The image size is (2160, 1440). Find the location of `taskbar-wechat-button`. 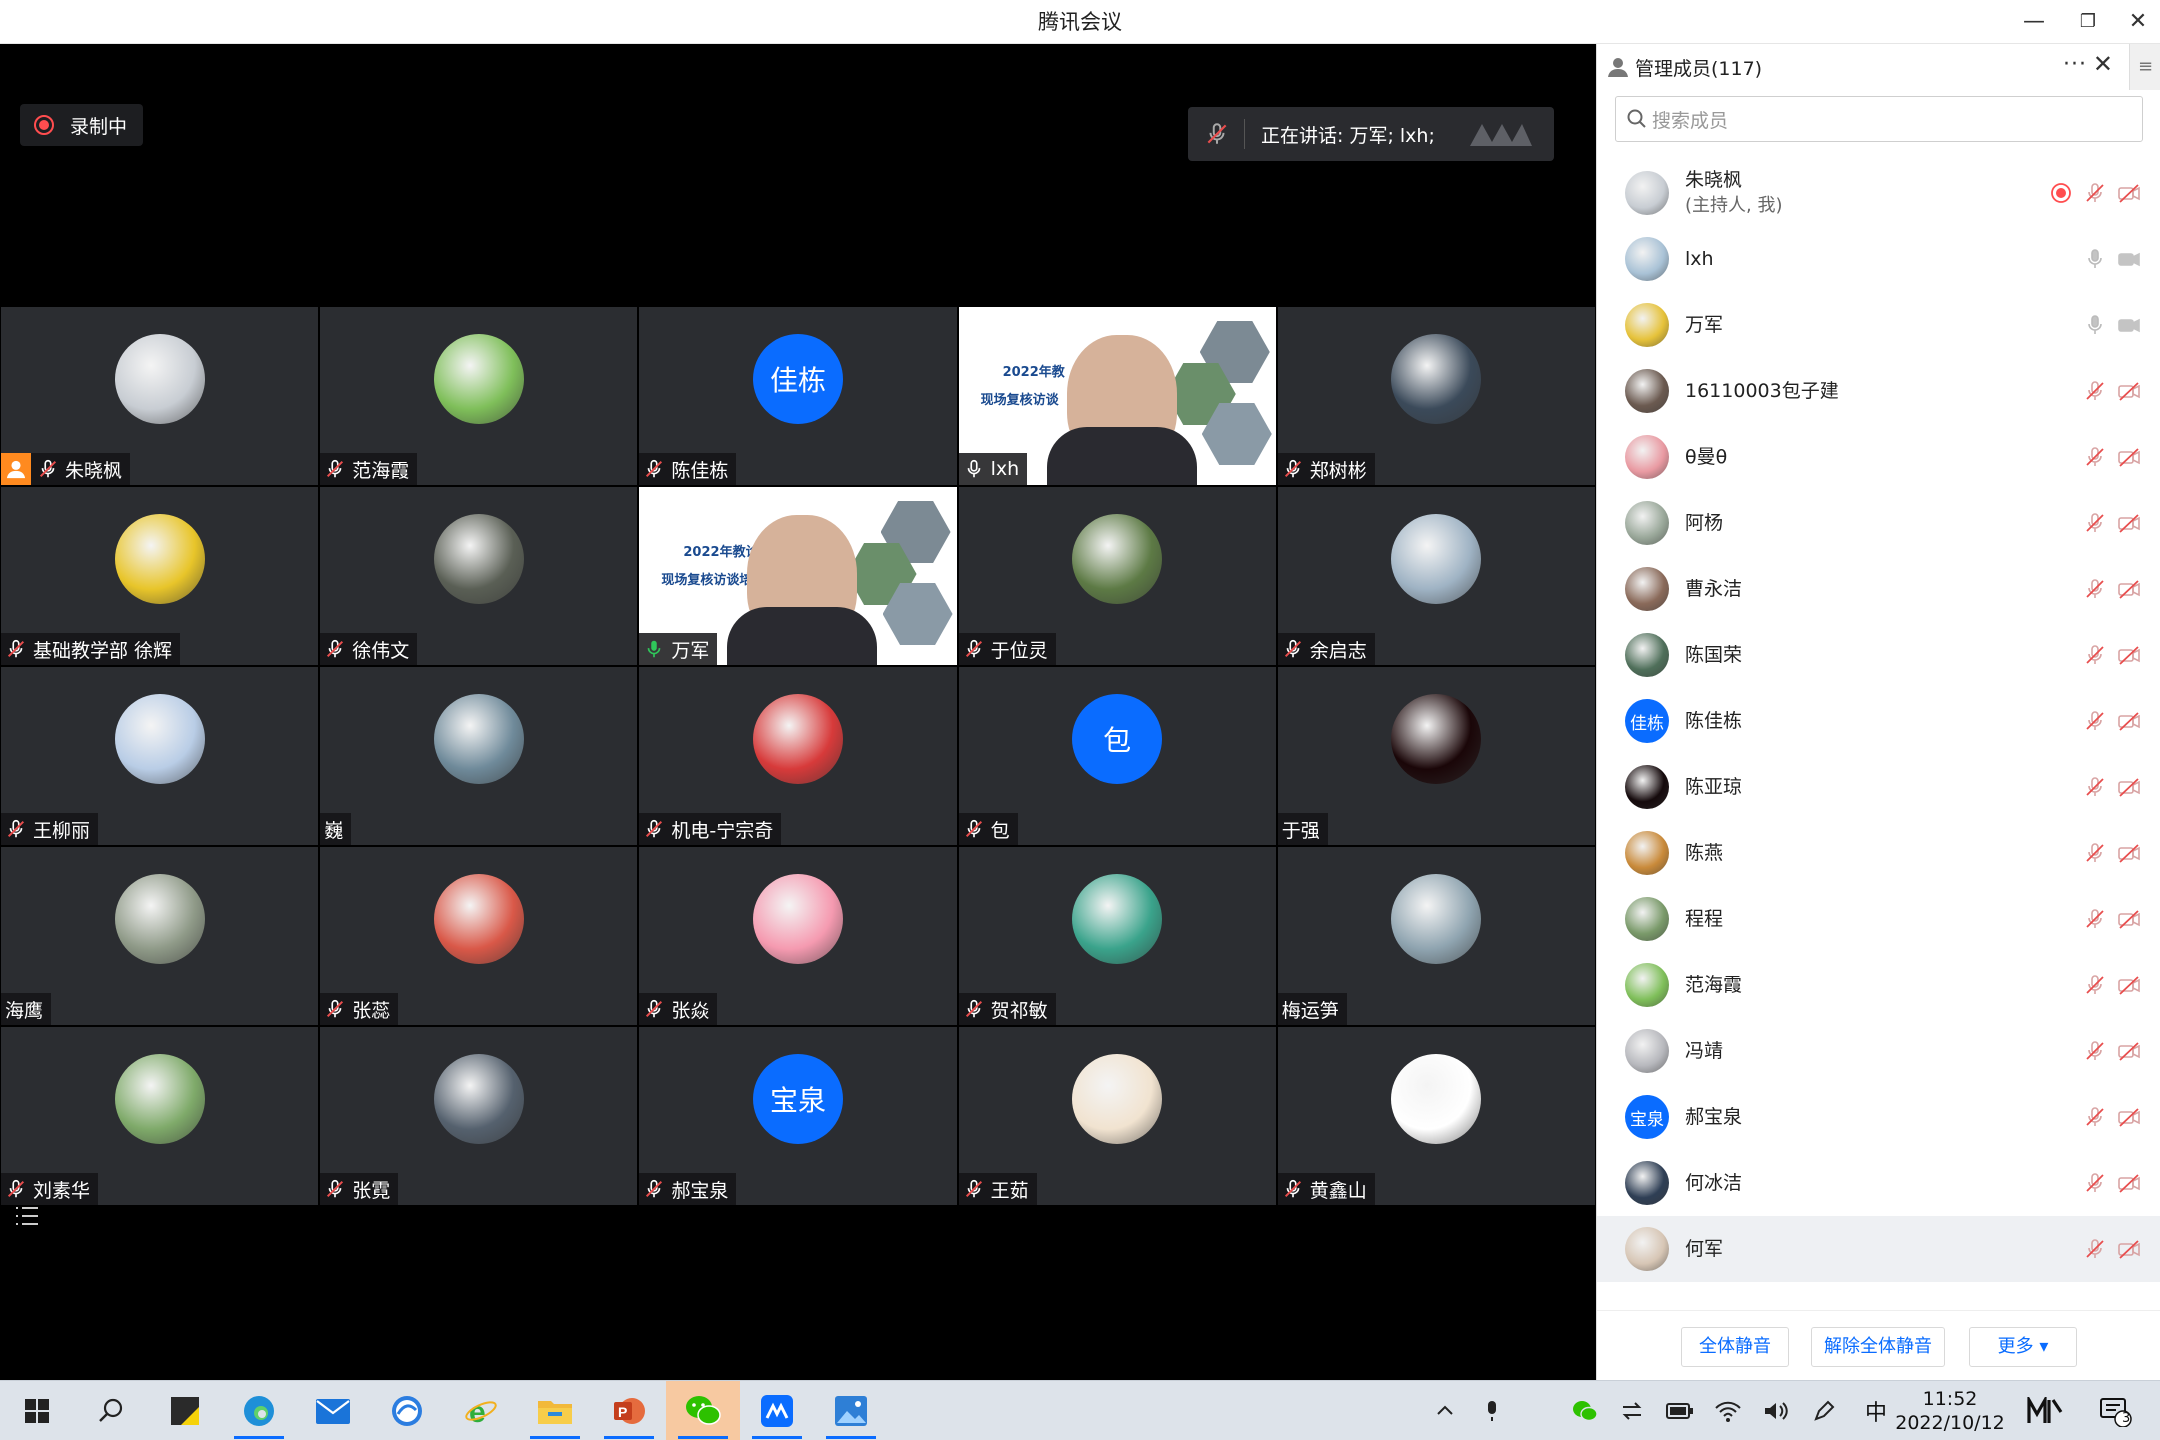

taskbar-wechat-button is located at coordinates (703, 1410).